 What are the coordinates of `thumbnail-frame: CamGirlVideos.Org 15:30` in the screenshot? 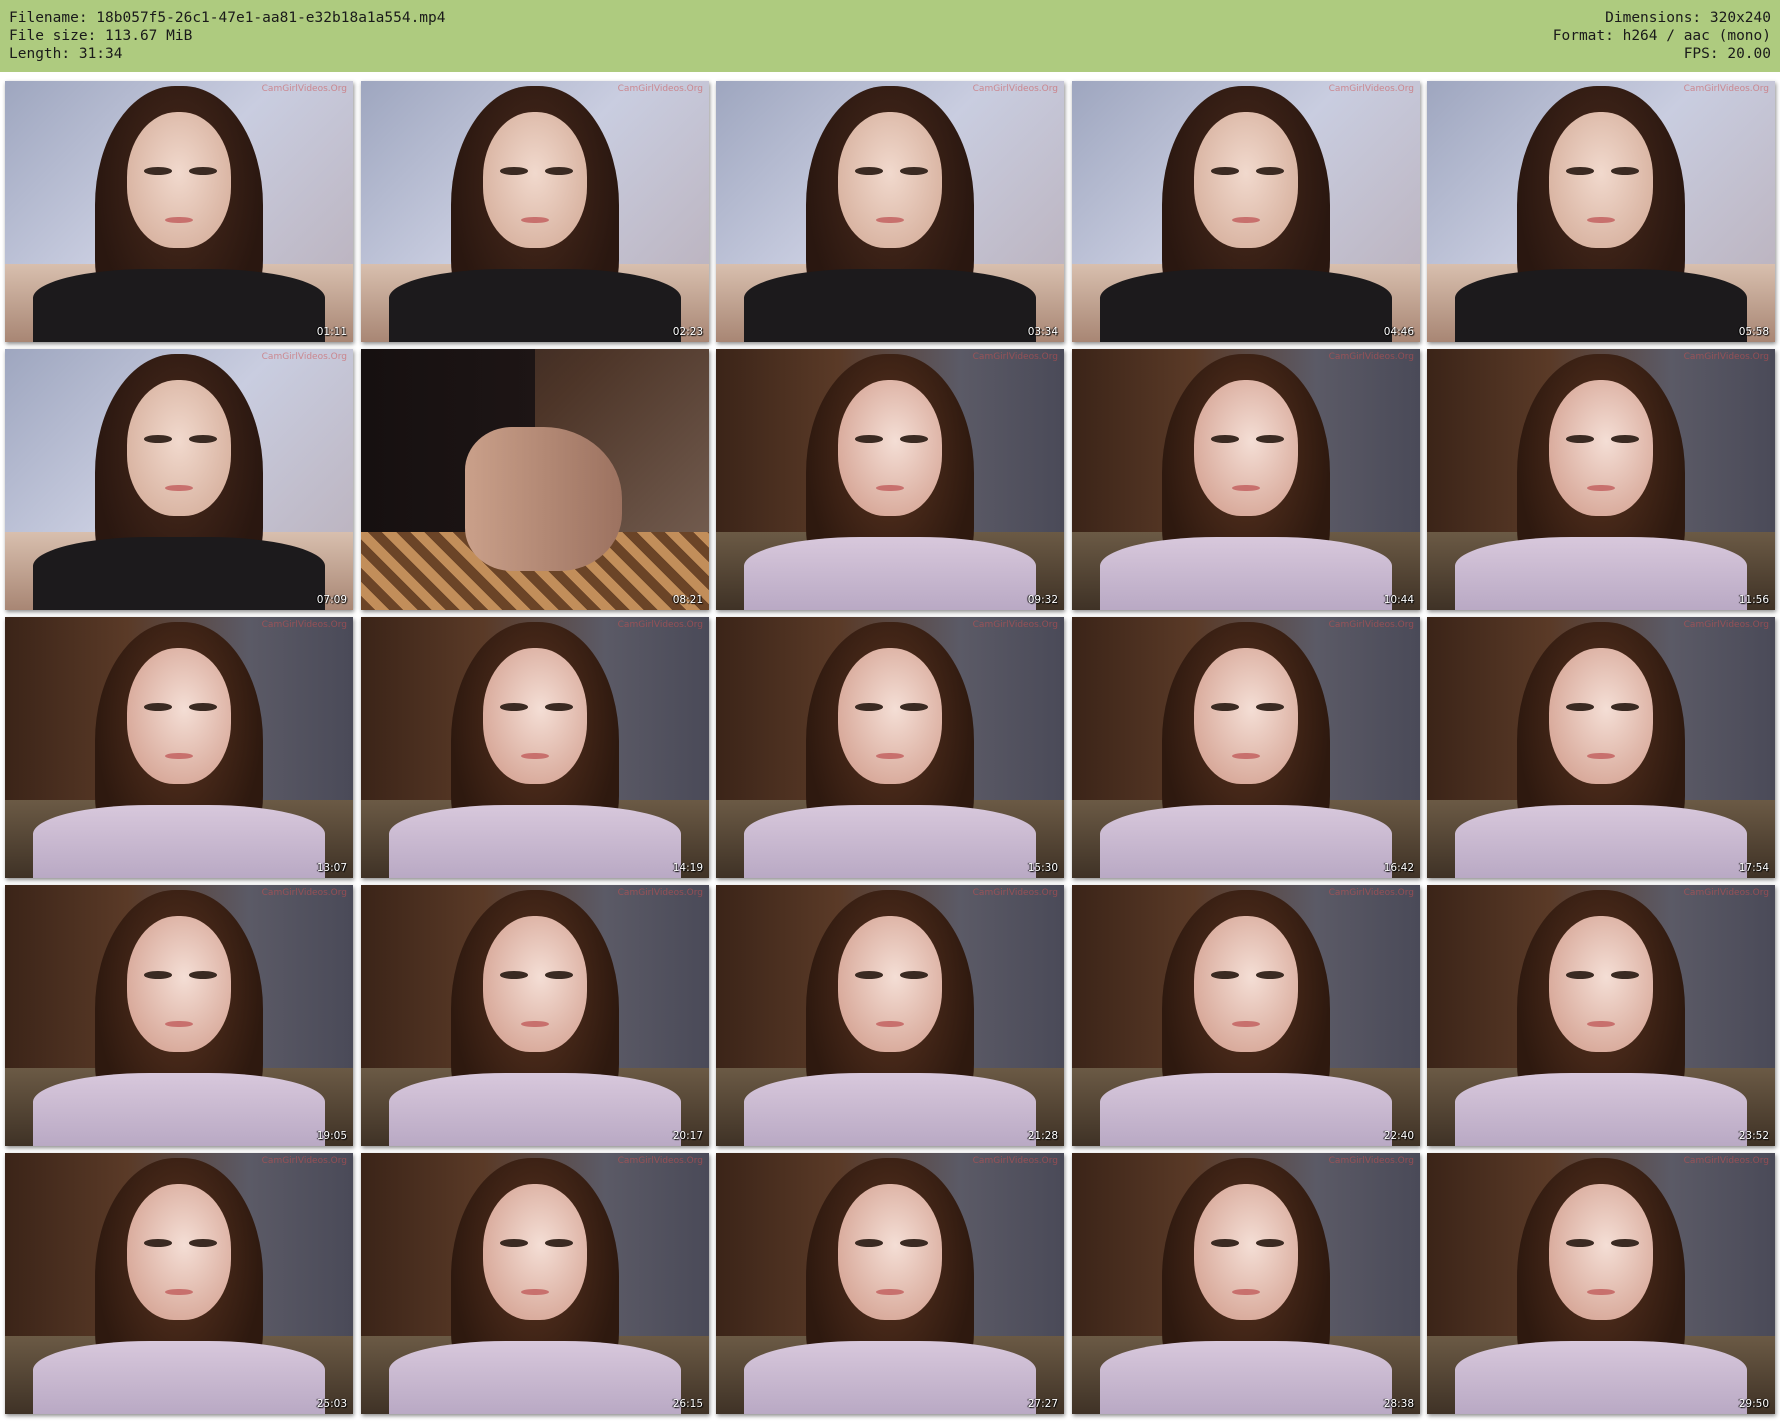 It's located at (890, 747).